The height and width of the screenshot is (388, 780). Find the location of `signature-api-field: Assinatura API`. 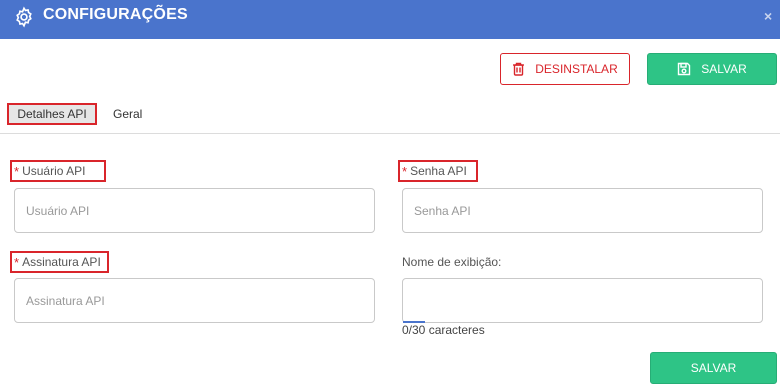

signature-api-field: Assinatura API is located at coordinates (194, 300).